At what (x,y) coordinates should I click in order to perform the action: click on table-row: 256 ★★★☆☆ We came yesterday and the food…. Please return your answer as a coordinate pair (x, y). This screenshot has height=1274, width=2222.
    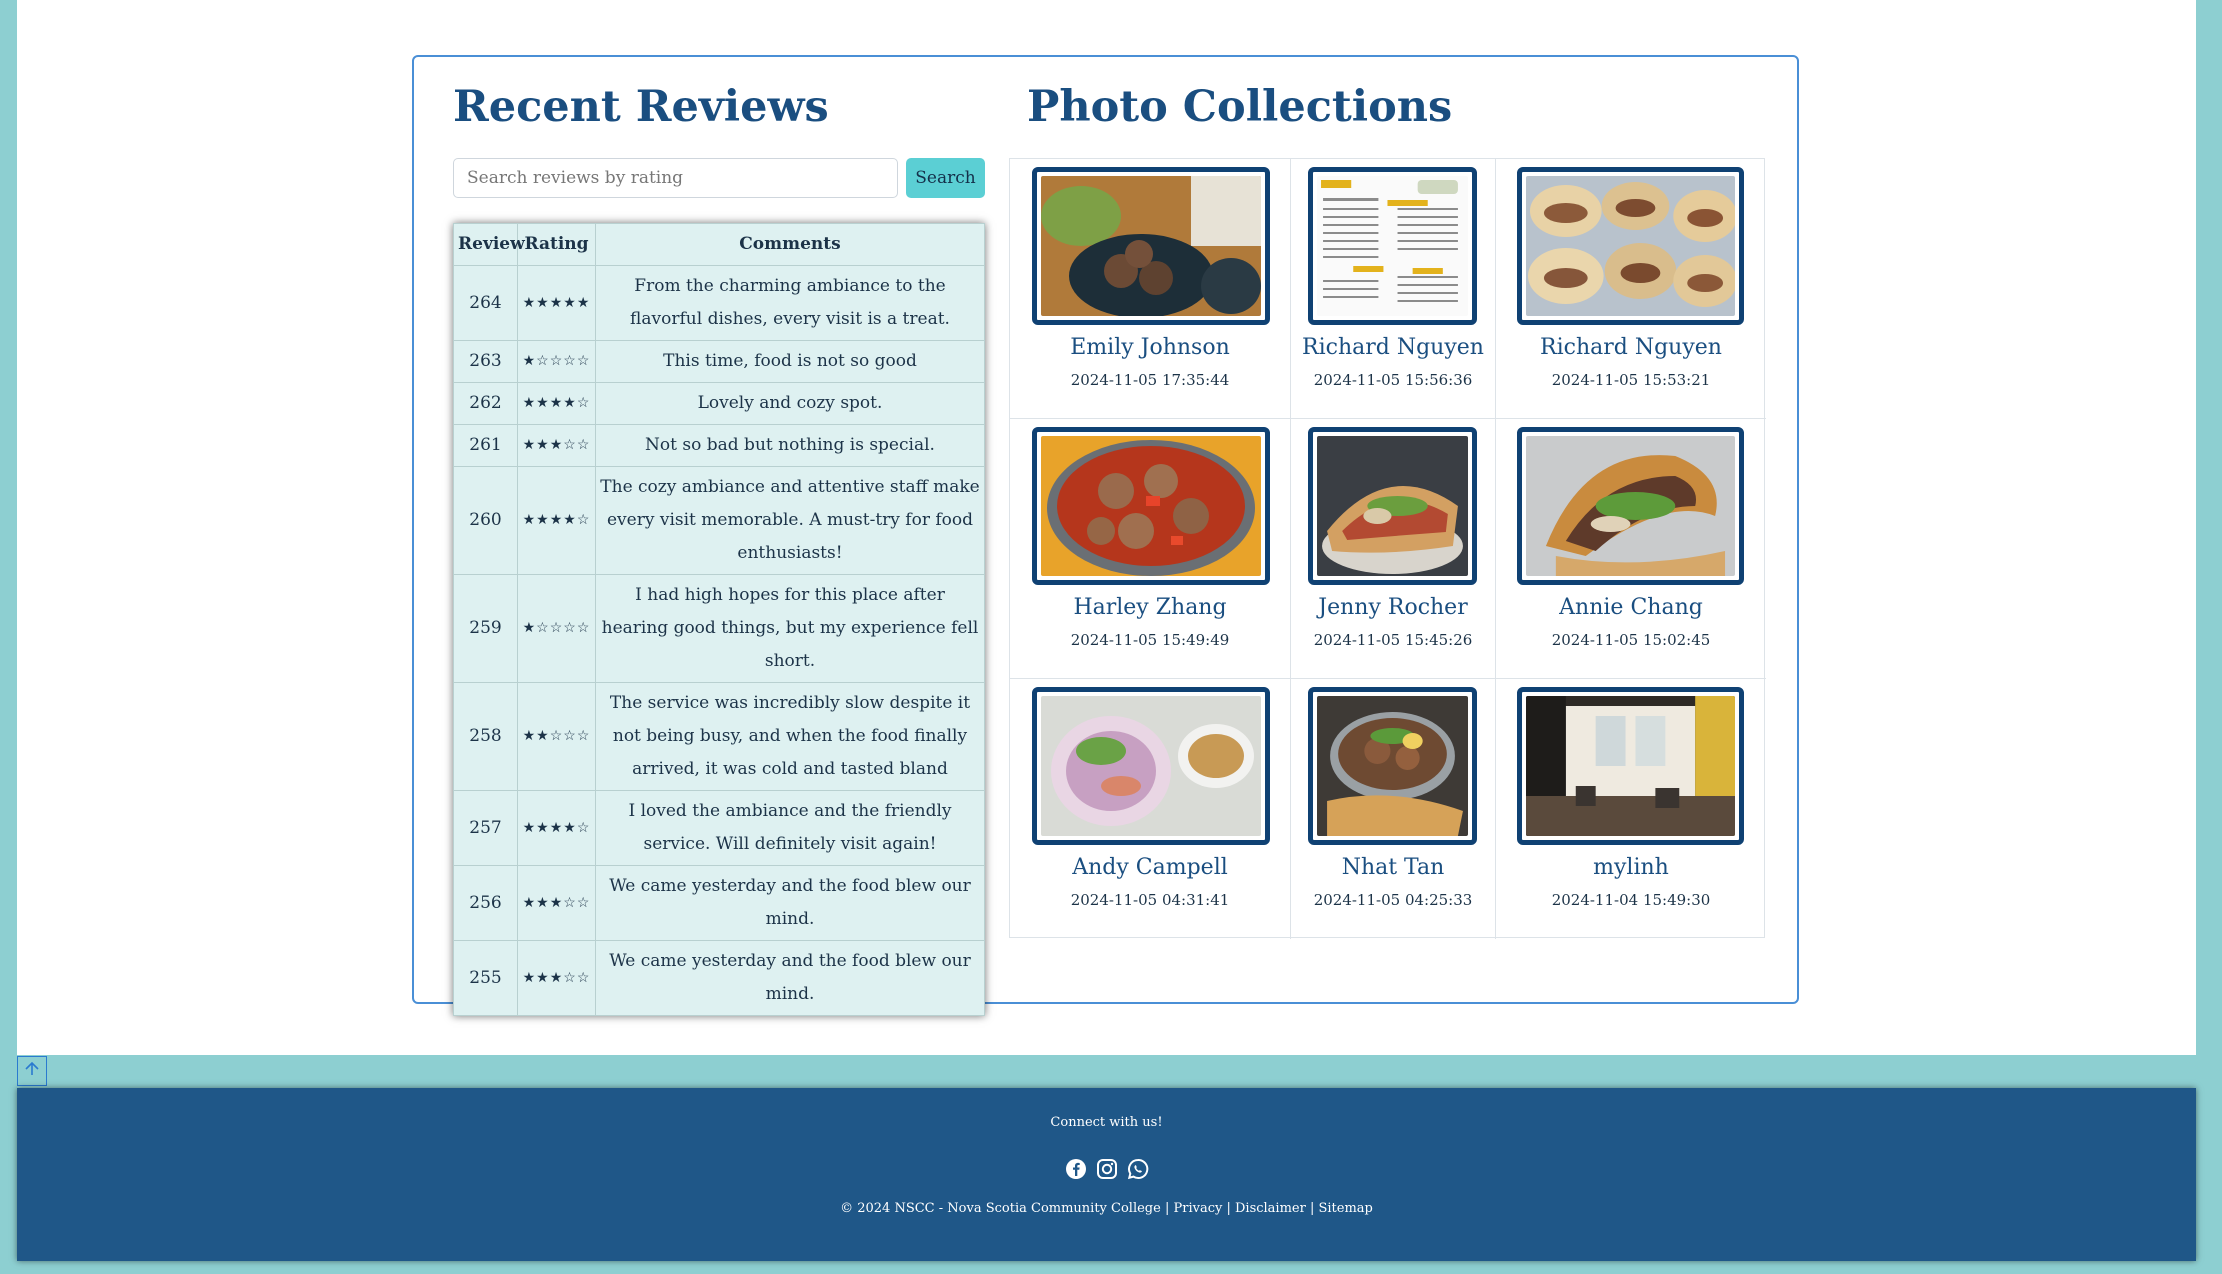
    Looking at the image, I should click on (719, 903).